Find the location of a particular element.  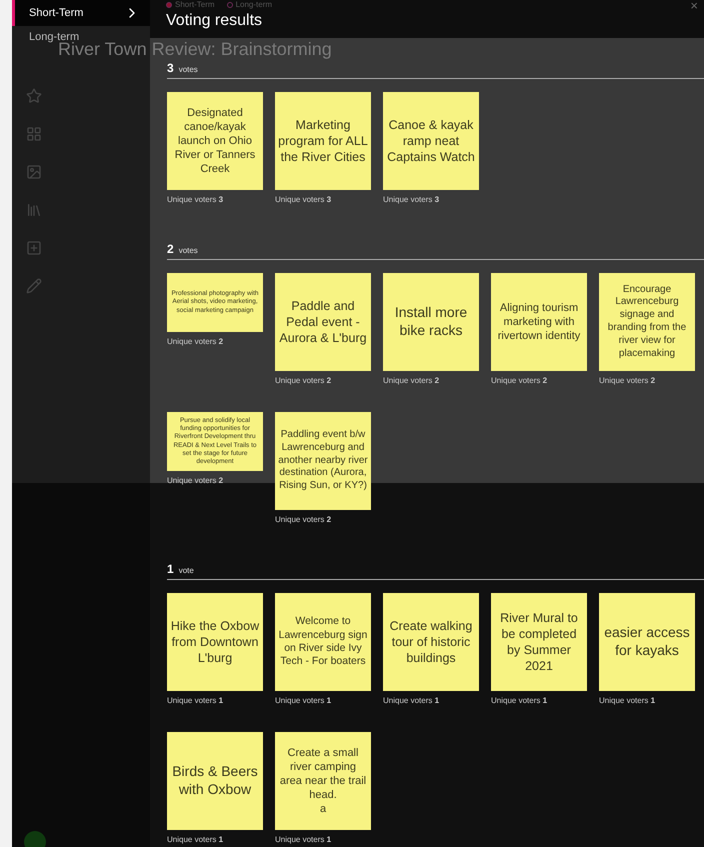

board-title: River Town Review: Brainstorming is located at coordinates (195, 49).